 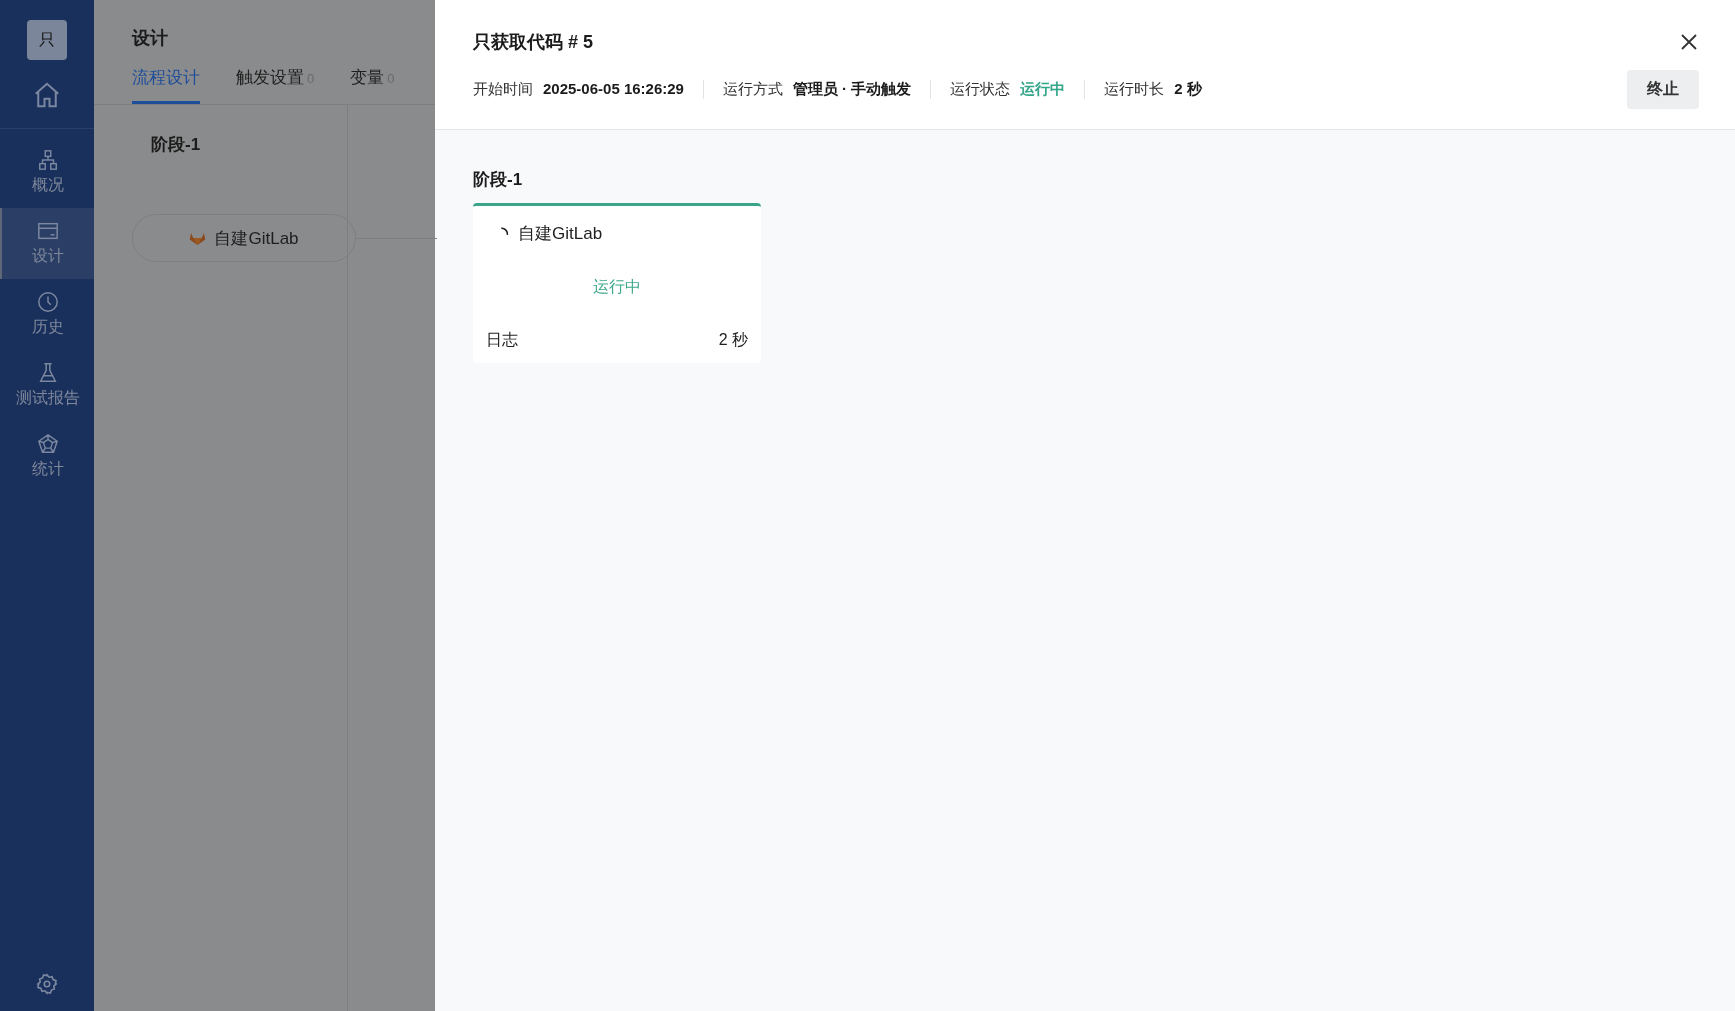 I want to click on tab: 流程设计, so click(x=166, y=85).